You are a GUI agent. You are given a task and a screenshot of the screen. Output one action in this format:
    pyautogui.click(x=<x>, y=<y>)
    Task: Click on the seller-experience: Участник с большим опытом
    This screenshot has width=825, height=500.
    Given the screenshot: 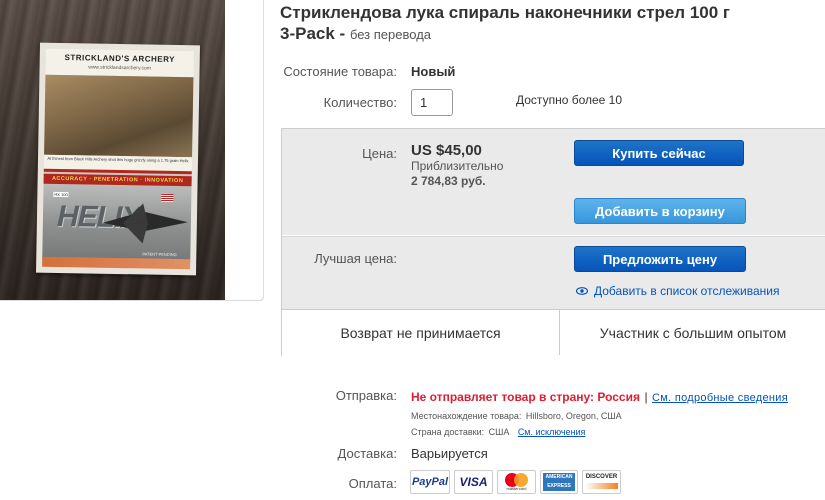 What is the action you would take?
    pyautogui.click(x=693, y=333)
    